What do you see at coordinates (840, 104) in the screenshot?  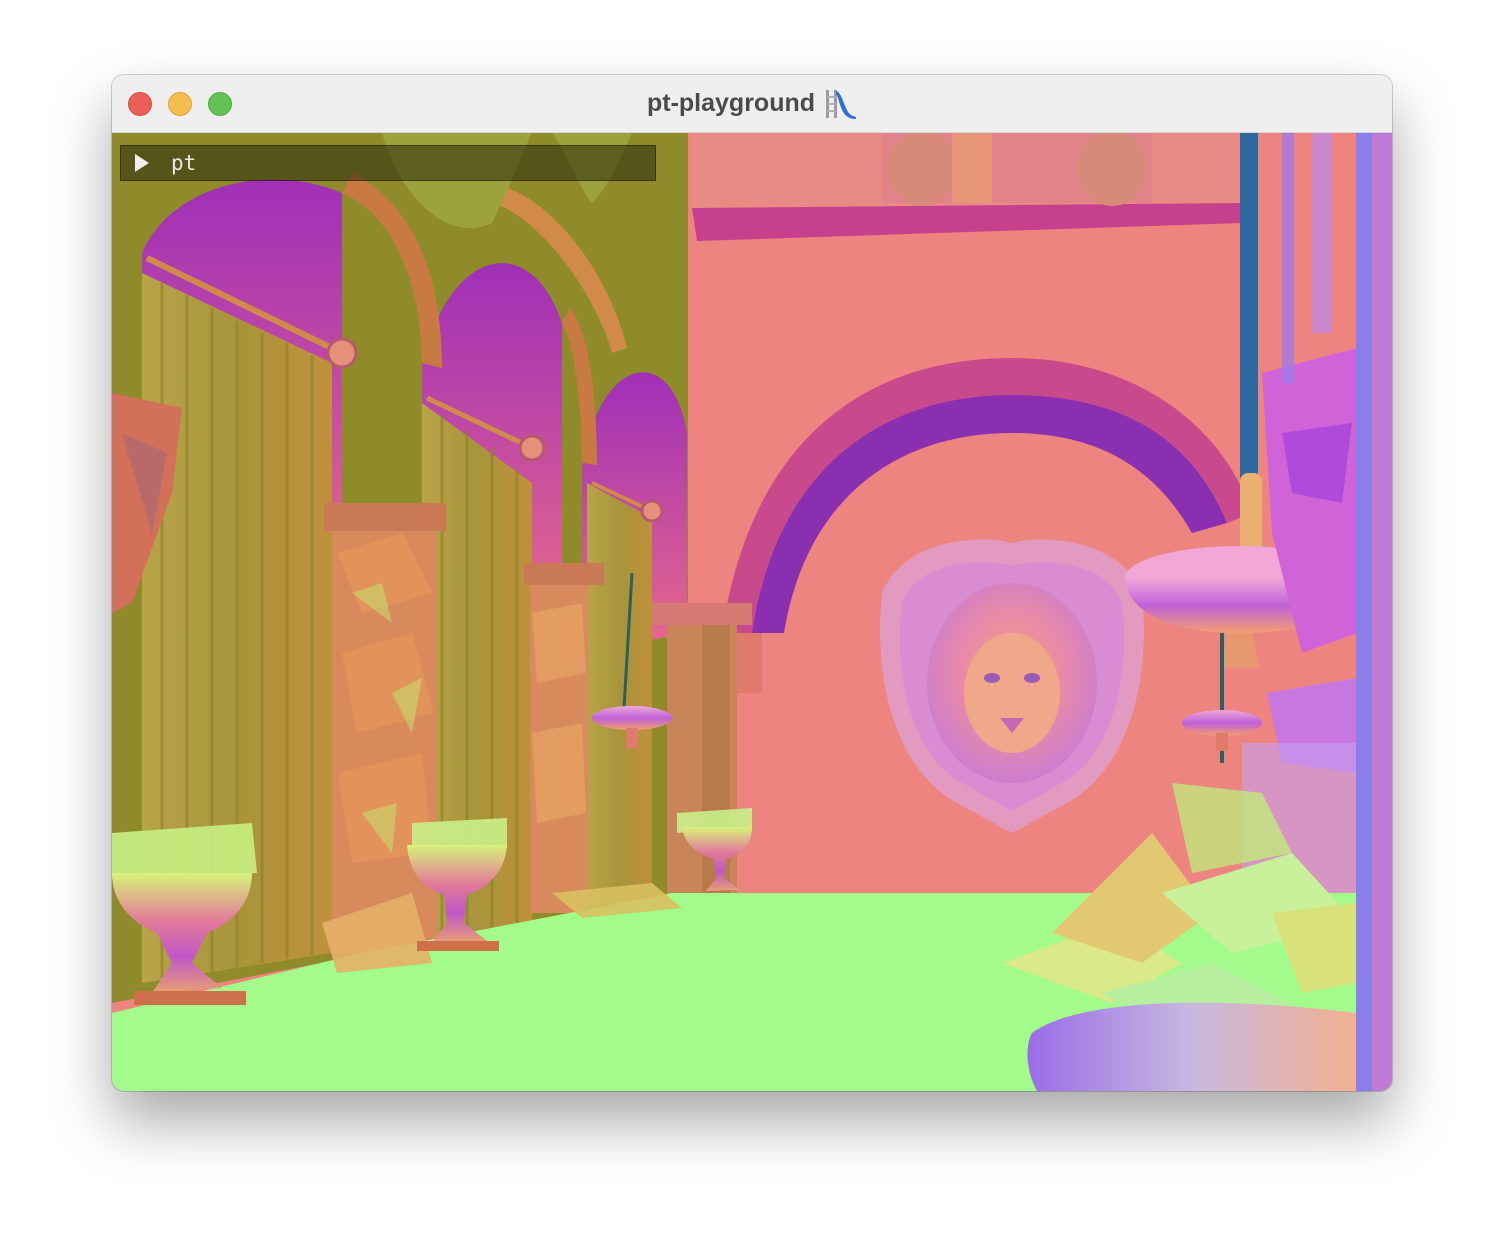 I see `playground-slide-icon` at bounding box center [840, 104].